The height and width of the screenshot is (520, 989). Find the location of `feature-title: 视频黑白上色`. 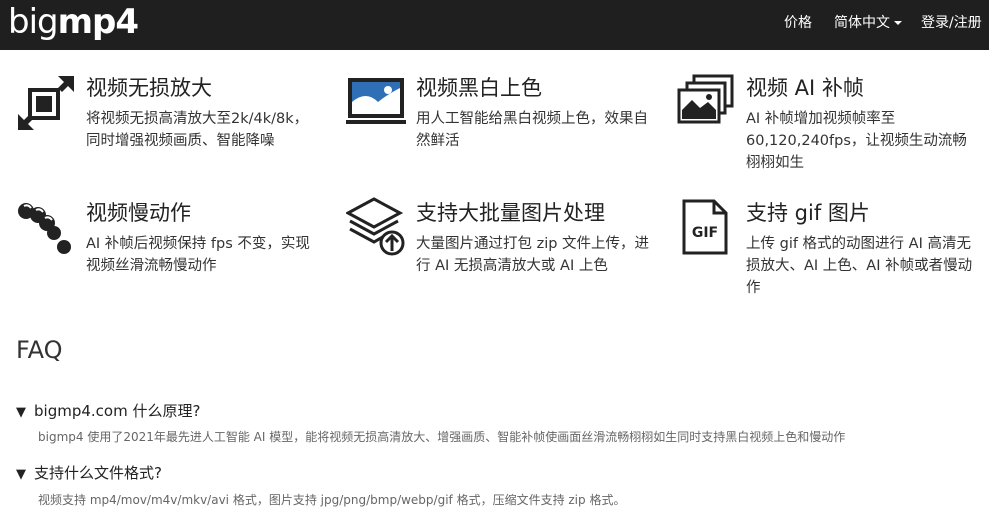

feature-title: 视频黑白上色 is located at coordinates (479, 88).